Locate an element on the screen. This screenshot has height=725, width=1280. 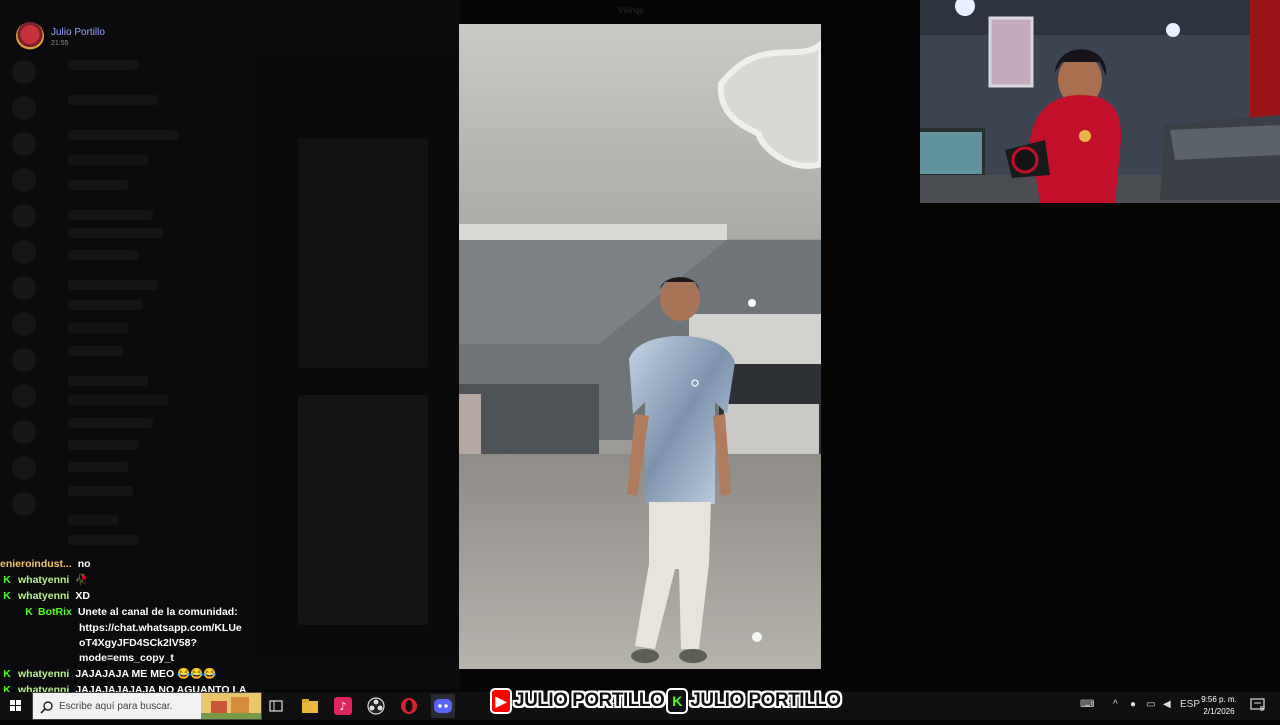
obs-icon is located at coordinates (376, 706).